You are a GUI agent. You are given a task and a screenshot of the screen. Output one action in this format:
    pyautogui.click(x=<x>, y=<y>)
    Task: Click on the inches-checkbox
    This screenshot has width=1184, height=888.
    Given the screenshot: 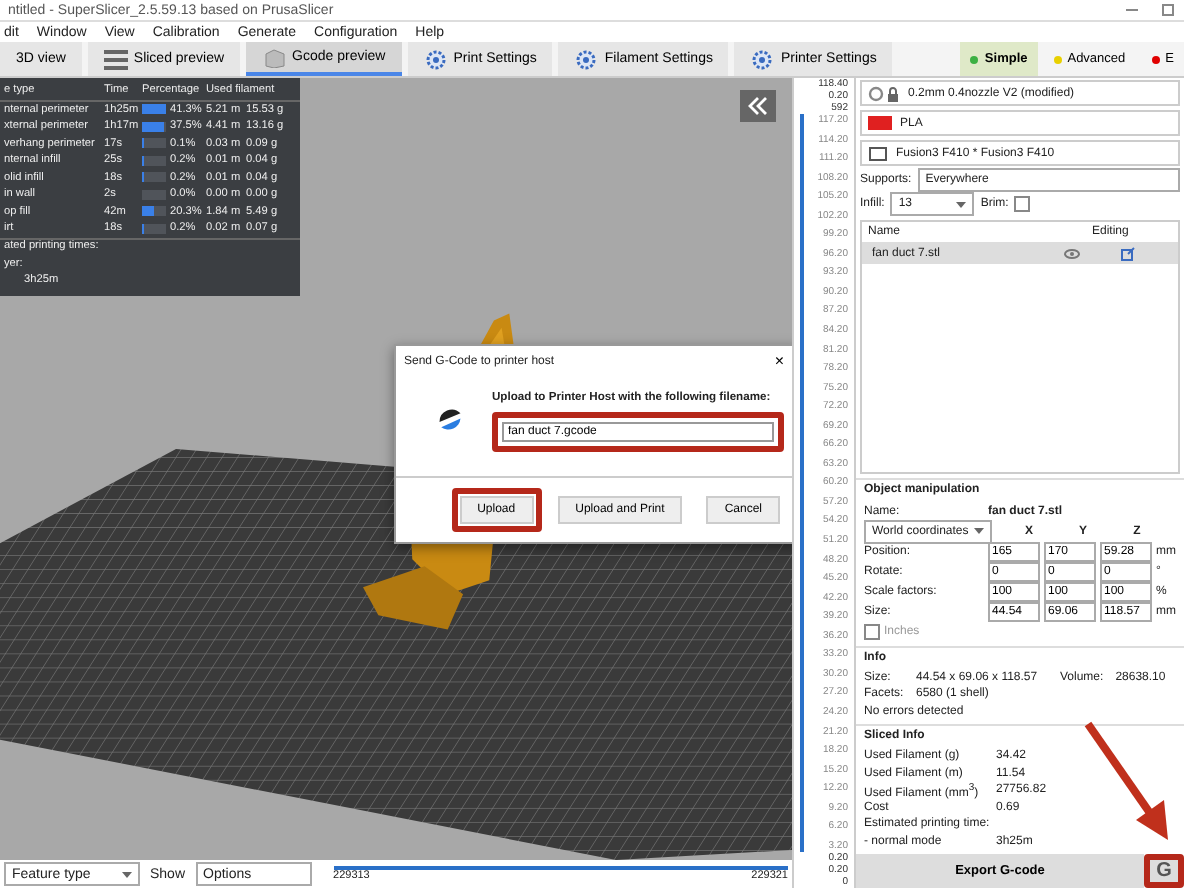 What is the action you would take?
    pyautogui.click(x=872, y=631)
    